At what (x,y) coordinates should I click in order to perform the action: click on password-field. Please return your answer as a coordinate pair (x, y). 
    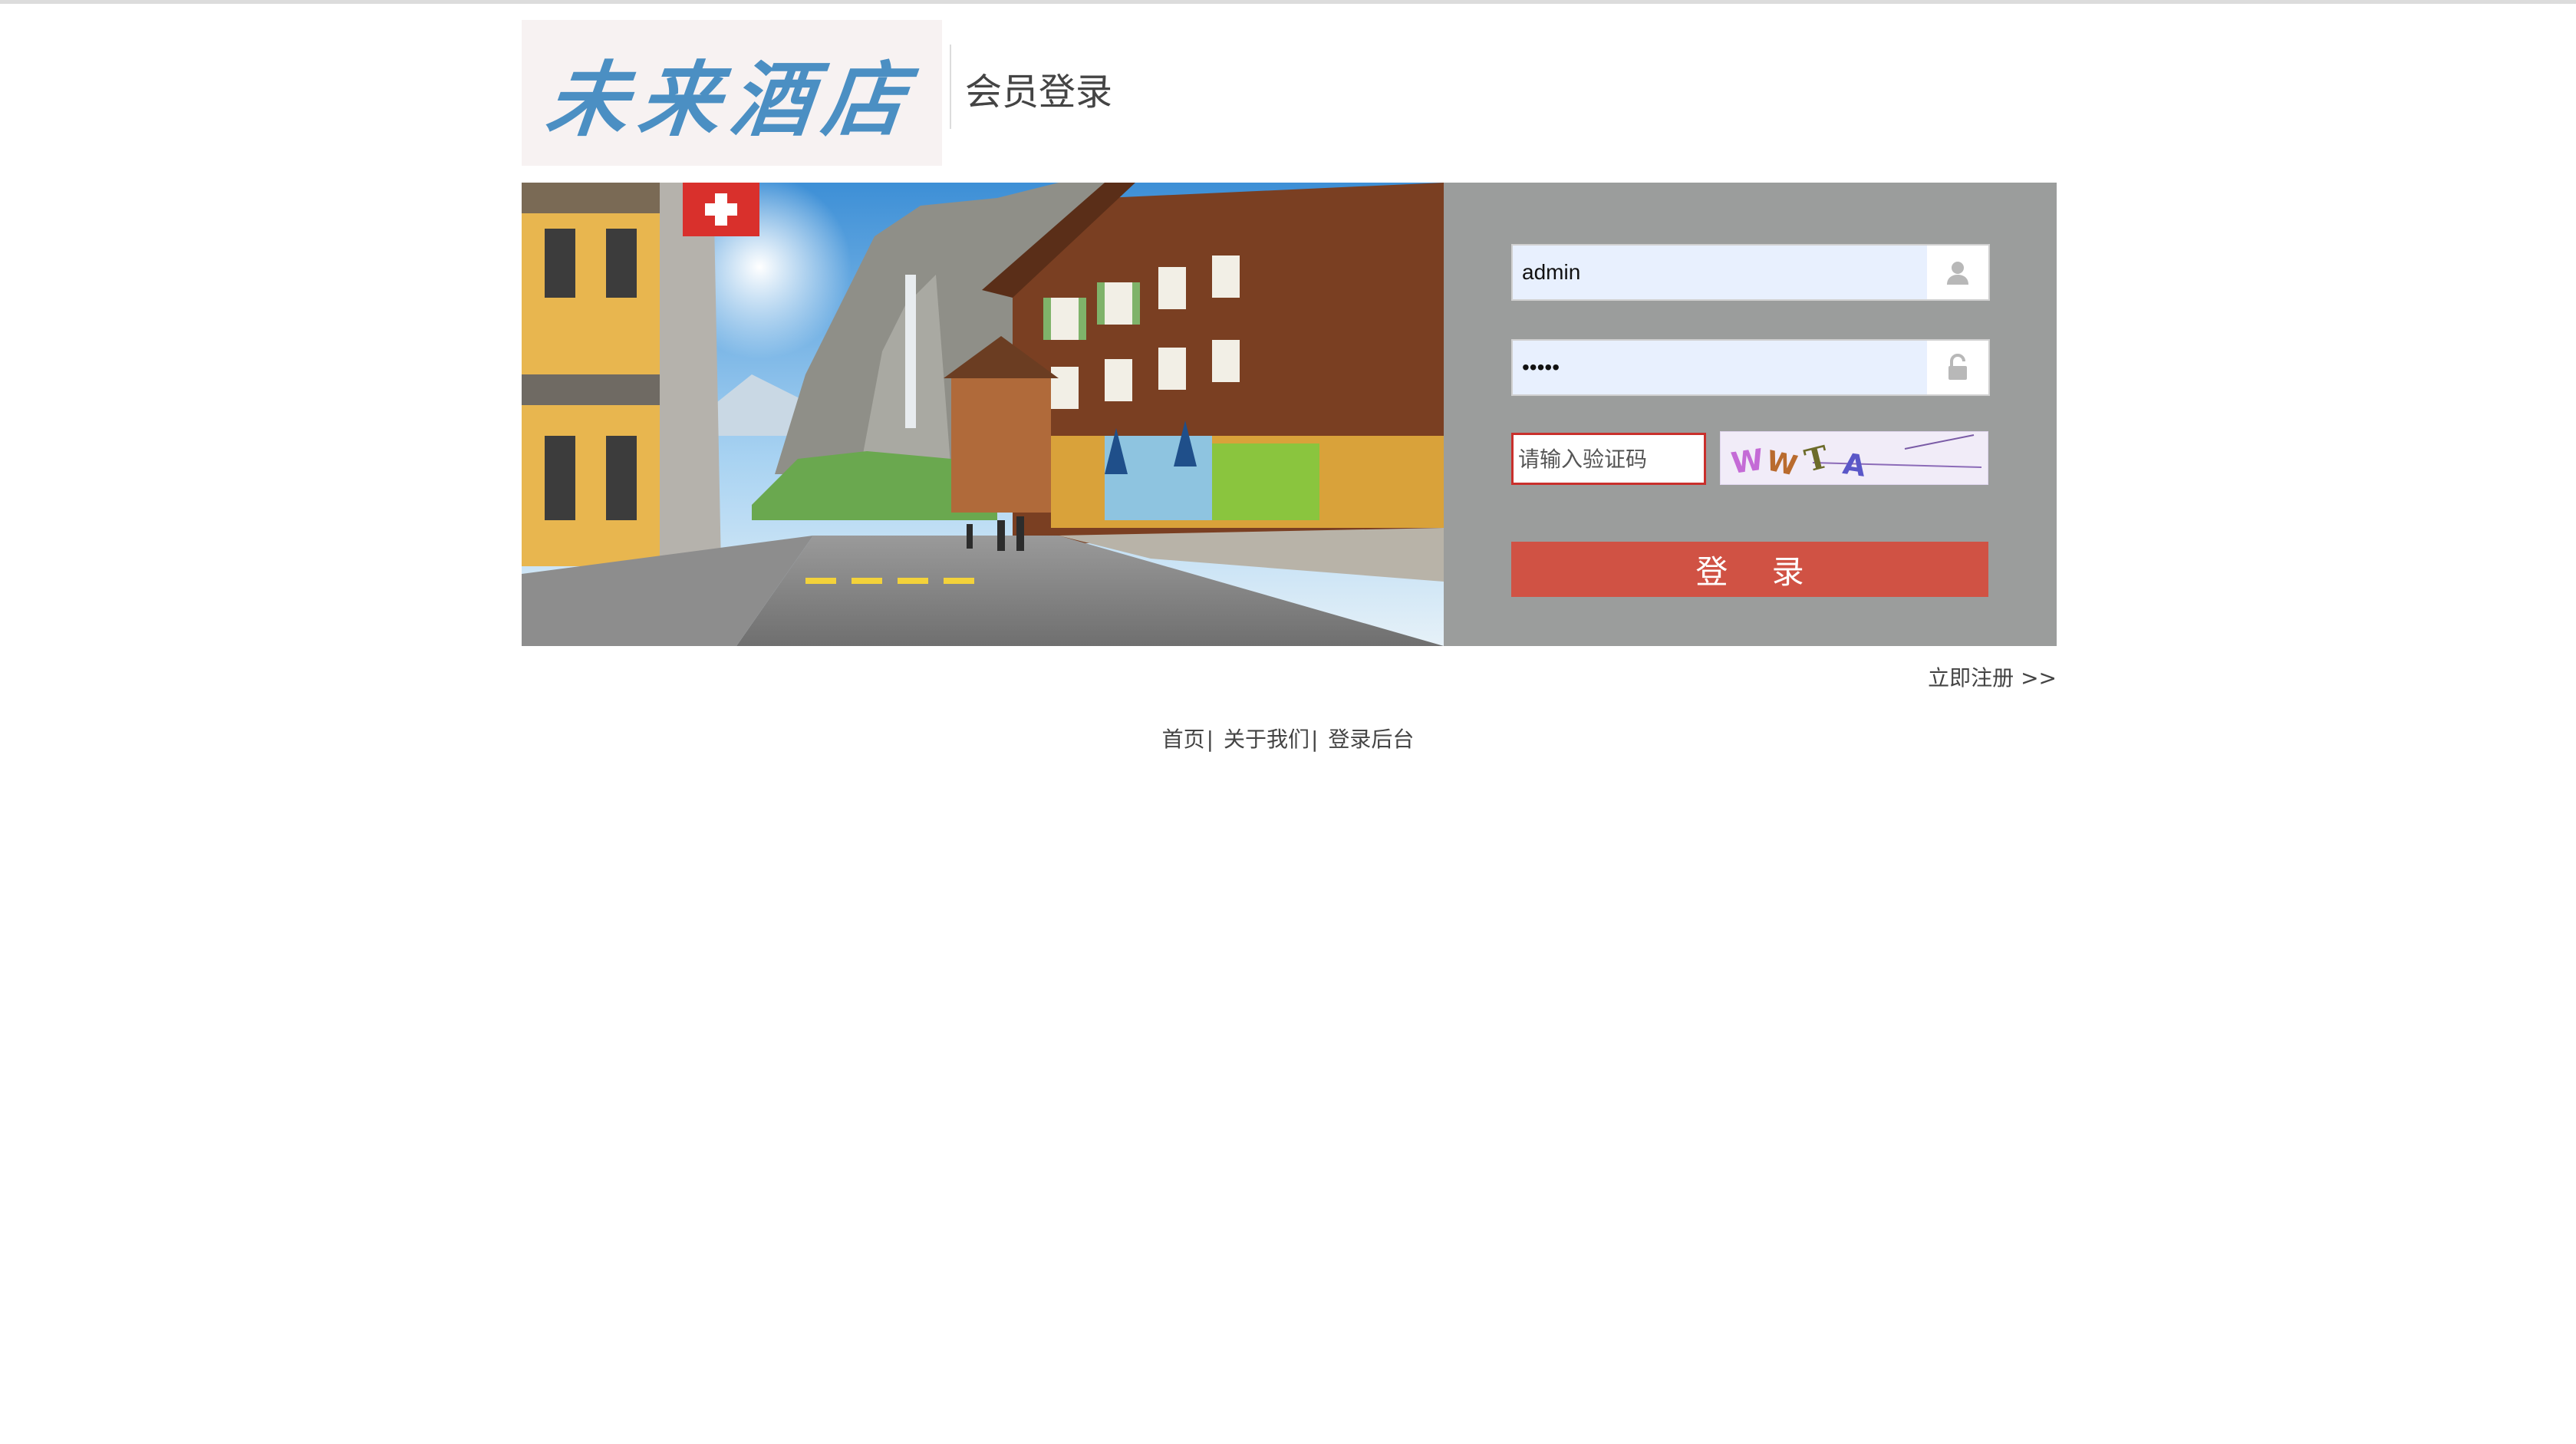
    Looking at the image, I should click on (1750, 368).